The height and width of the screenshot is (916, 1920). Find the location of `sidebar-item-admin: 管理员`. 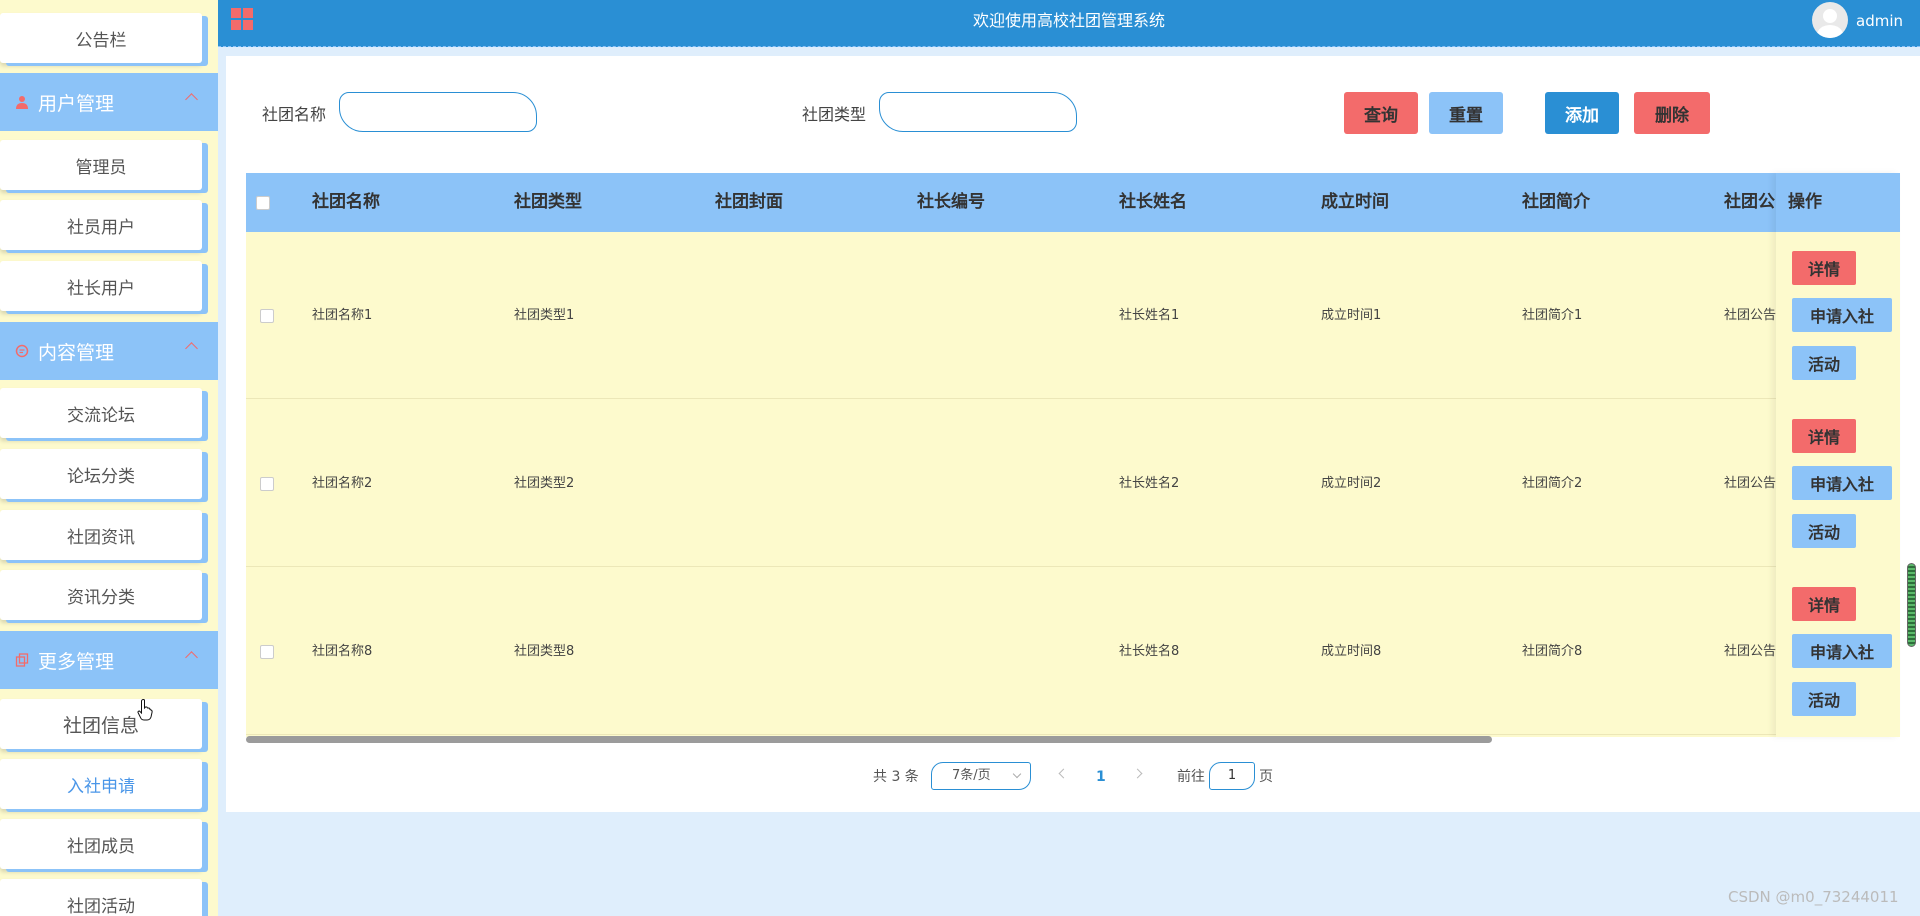

sidebar-item-admin: 管理员 is located at coordinates (101, 165).